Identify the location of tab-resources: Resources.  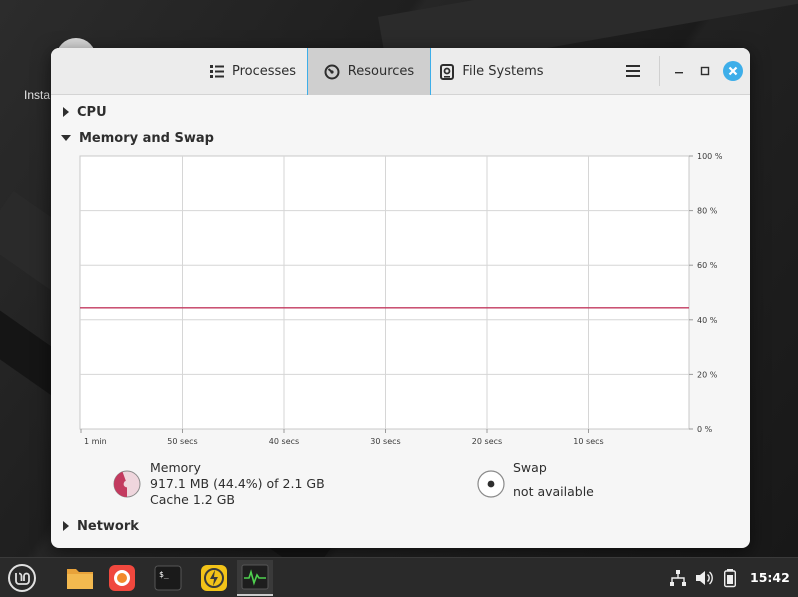
(369, 71).